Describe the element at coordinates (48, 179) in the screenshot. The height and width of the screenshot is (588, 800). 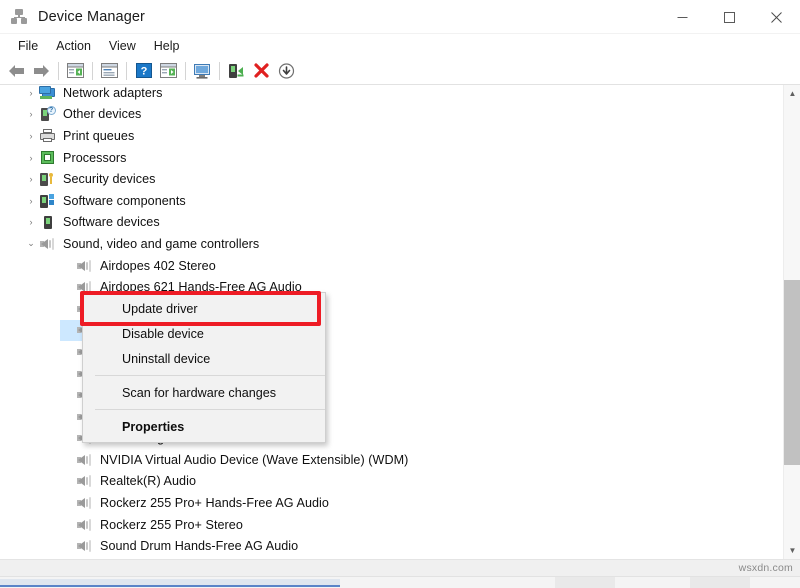
I see `security-device-icon` at that location.